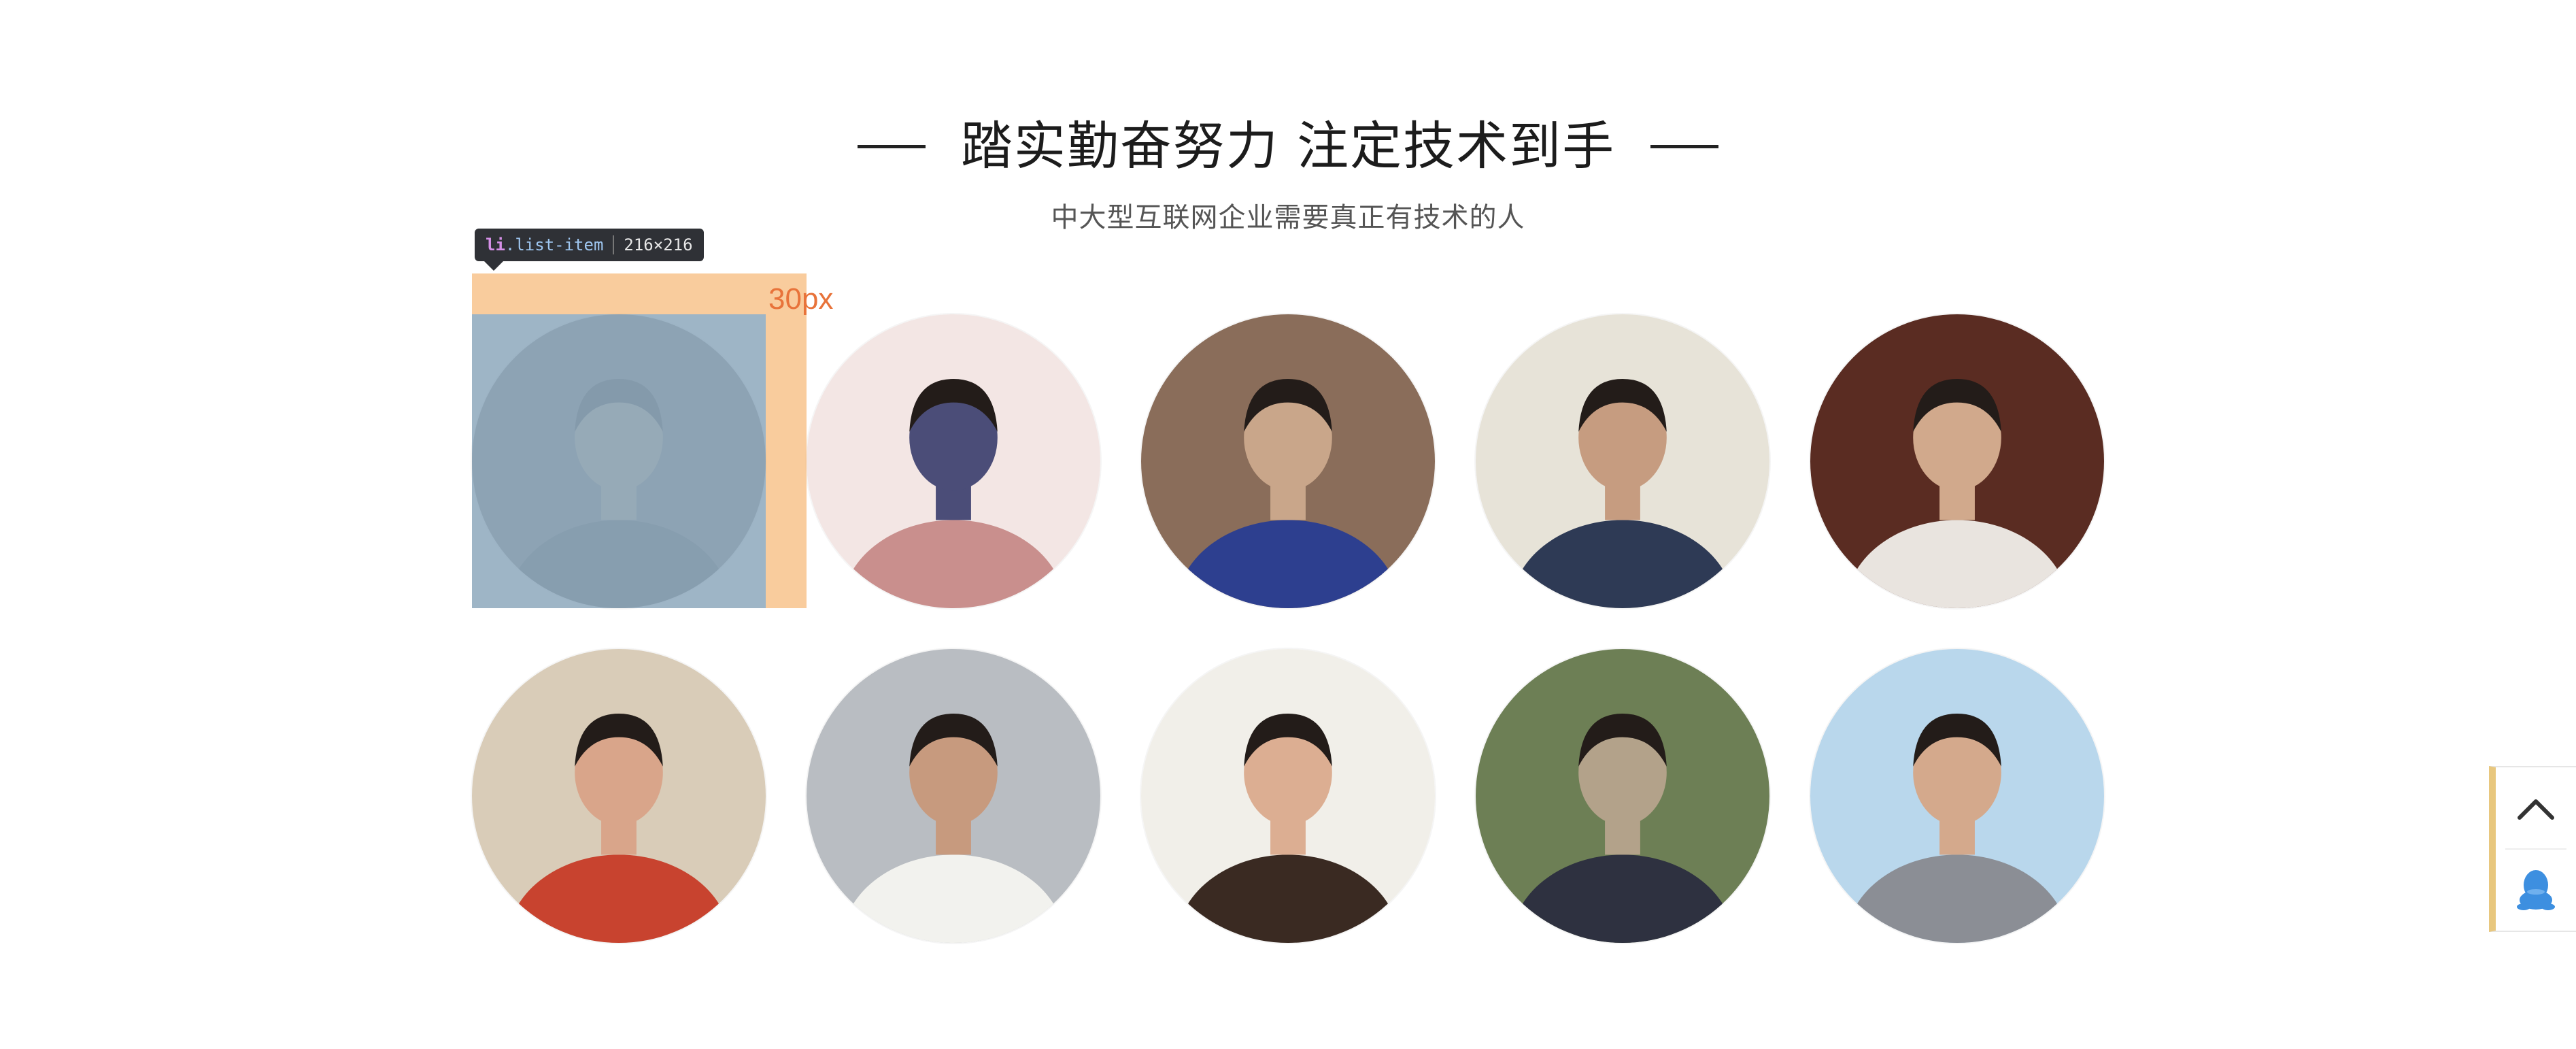  I want to click on tooltip-separator, so click(614, 245).